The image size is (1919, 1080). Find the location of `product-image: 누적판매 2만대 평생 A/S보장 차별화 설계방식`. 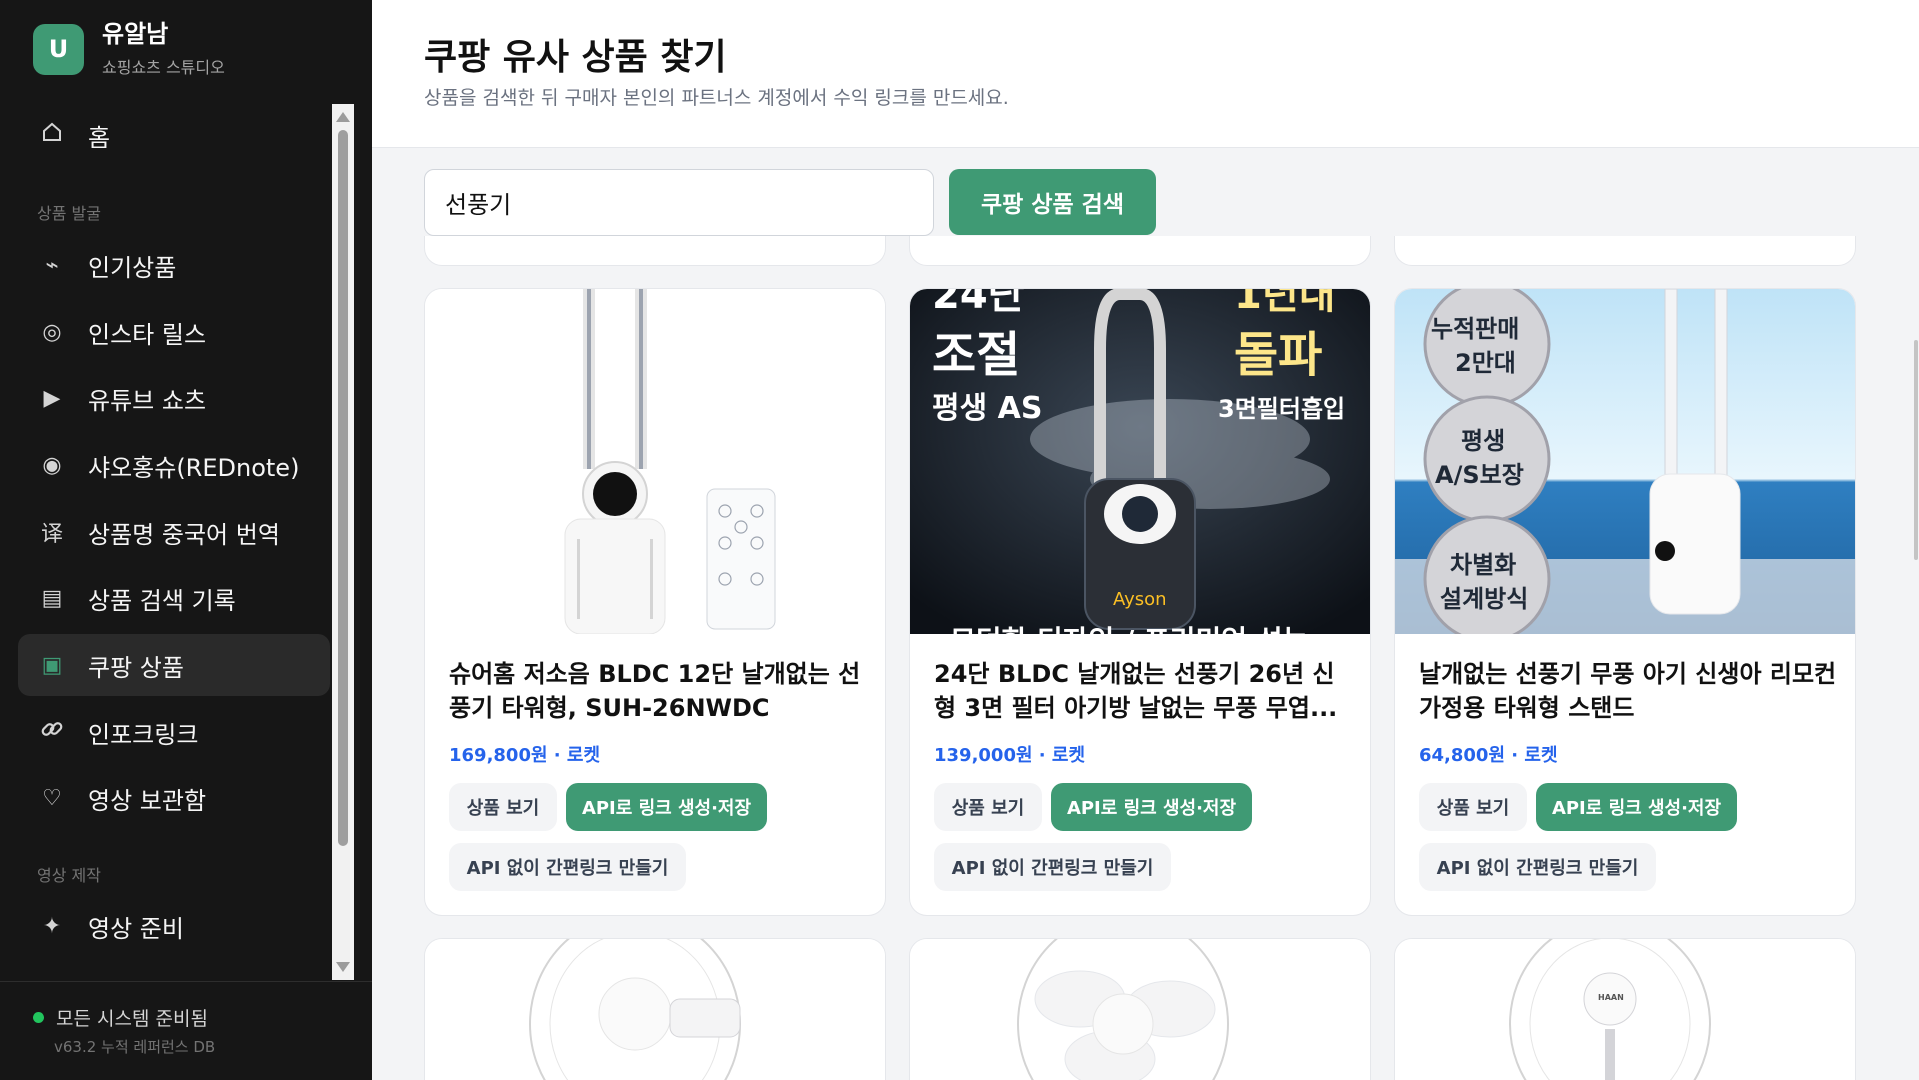

product-image: 누적판매 2만대 평생 A/S보장 차별화 설계방식 is located at coordinates (1625, 461).